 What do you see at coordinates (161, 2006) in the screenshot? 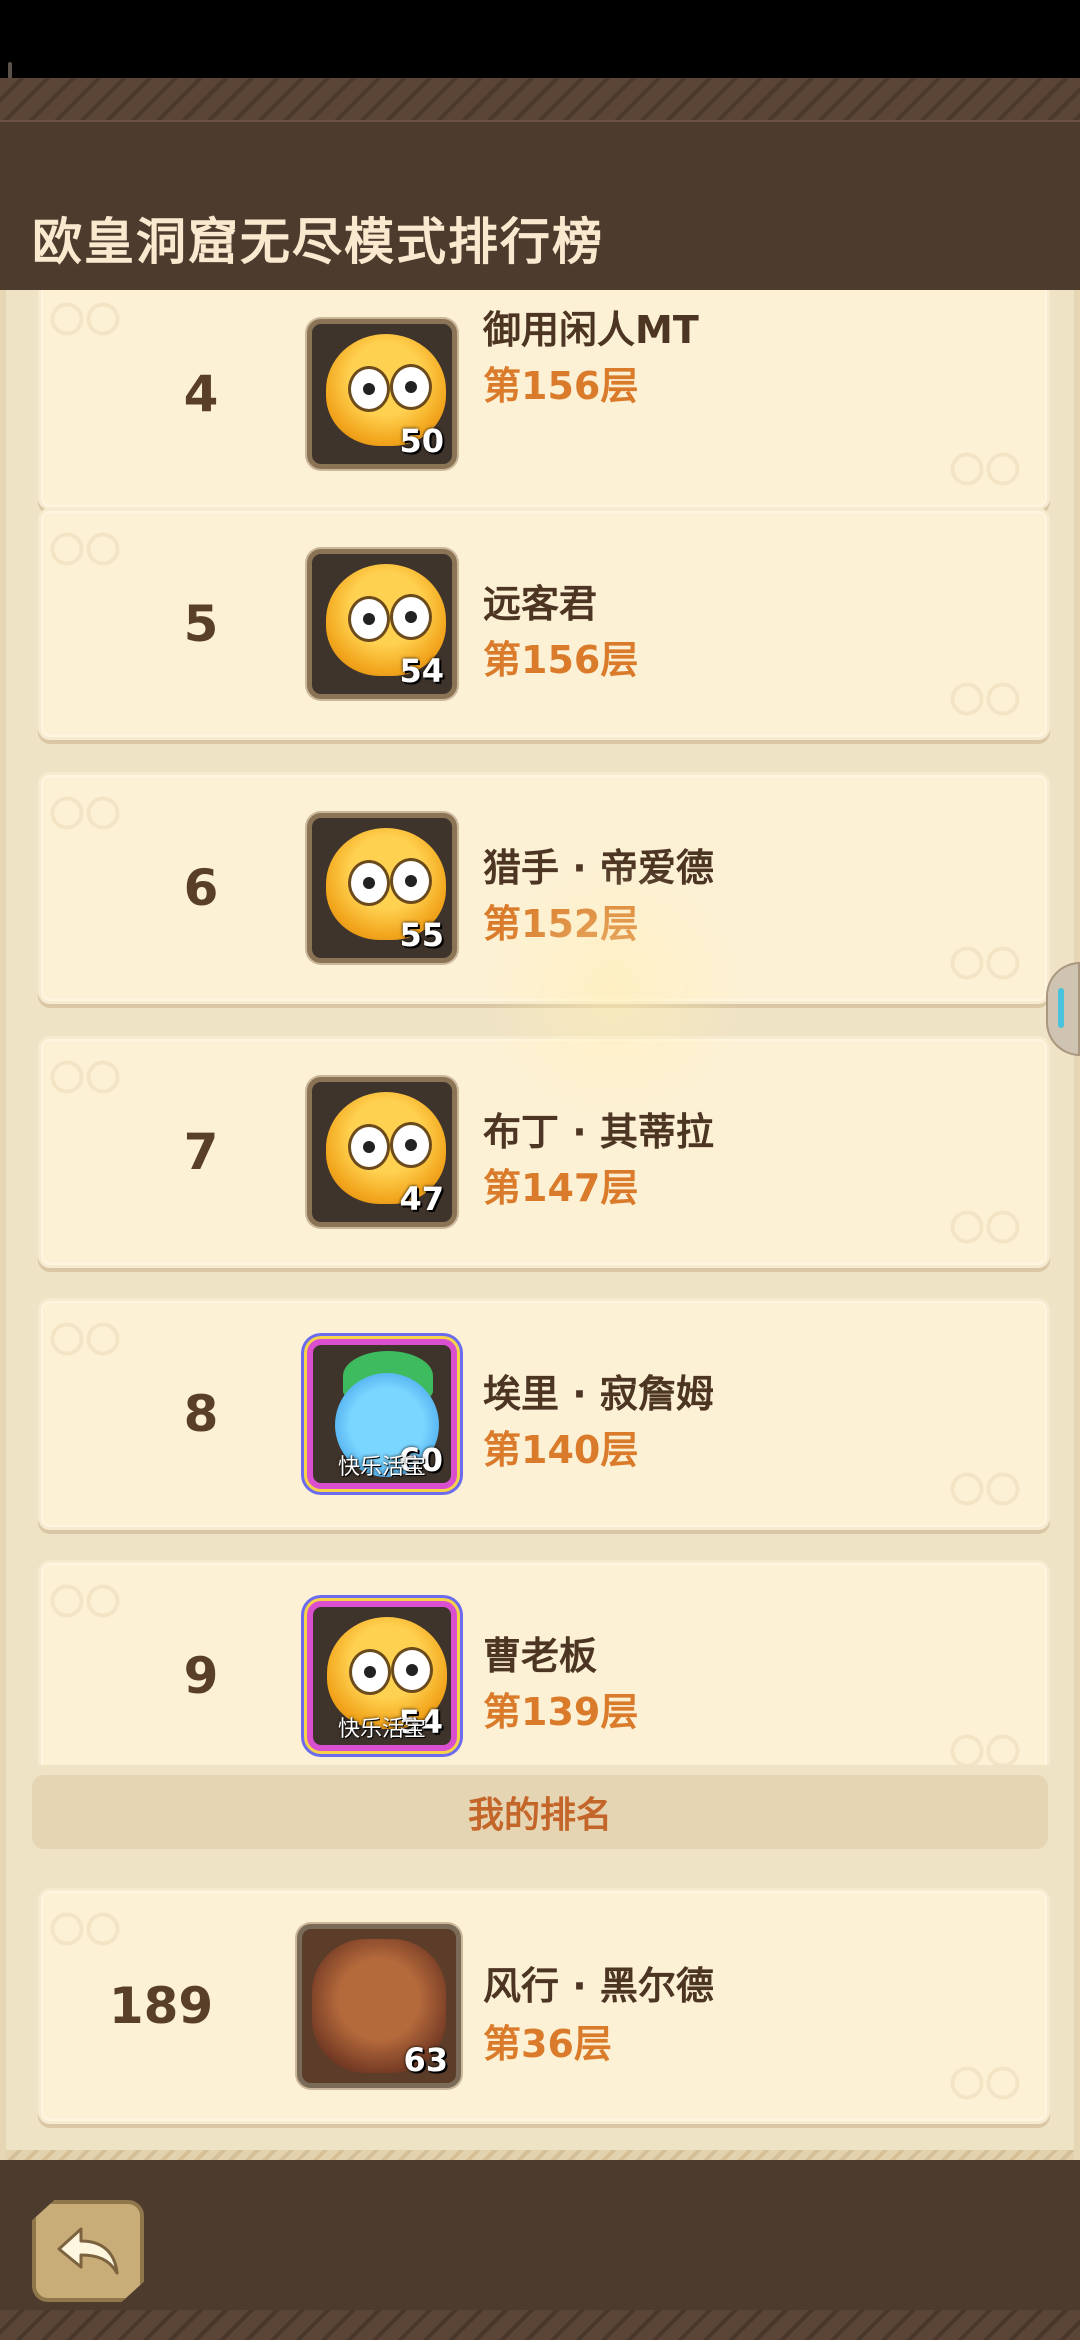
I see `my-rank-number: 189` at bounding box center [161, 2006].